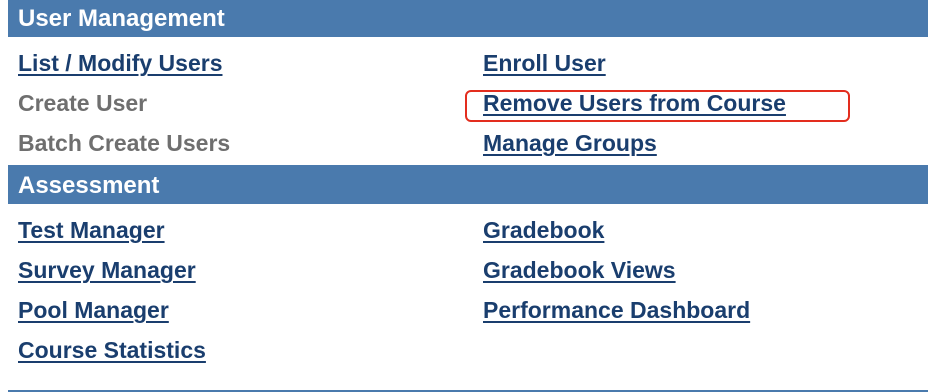 The width and height of the screenshot is (928, 392). Describe the element at coordinates (120, 63) in the screenshot. I see `list-modify-users-link: List / Modify Users` at that location.